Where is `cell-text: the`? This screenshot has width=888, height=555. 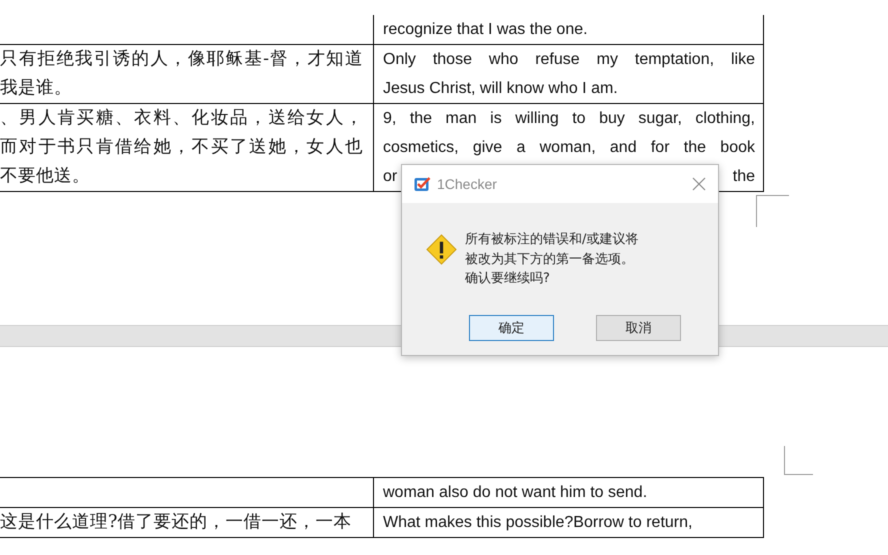
cell-text: the is located at coordinates (743, 177).